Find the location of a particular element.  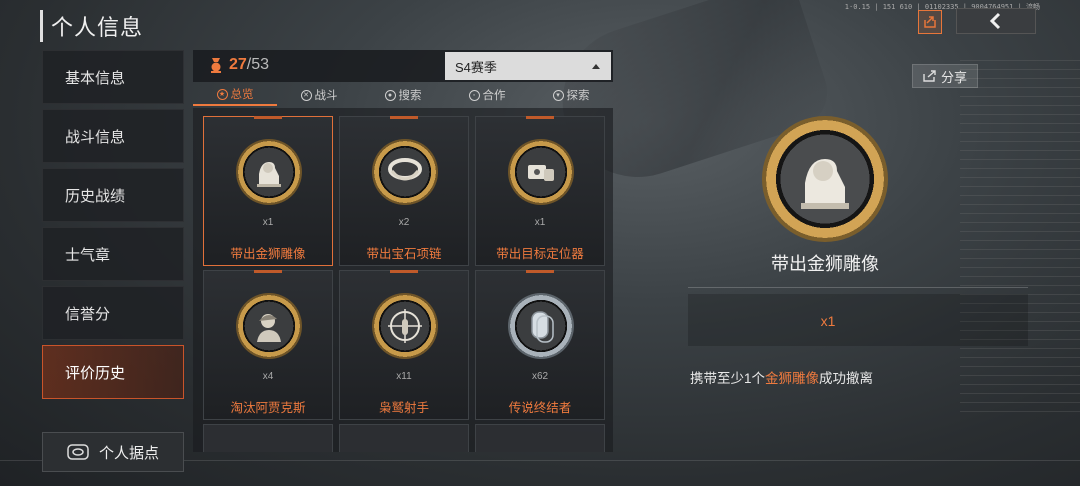

progress-total: 53 is located at coordinates (260, 64).